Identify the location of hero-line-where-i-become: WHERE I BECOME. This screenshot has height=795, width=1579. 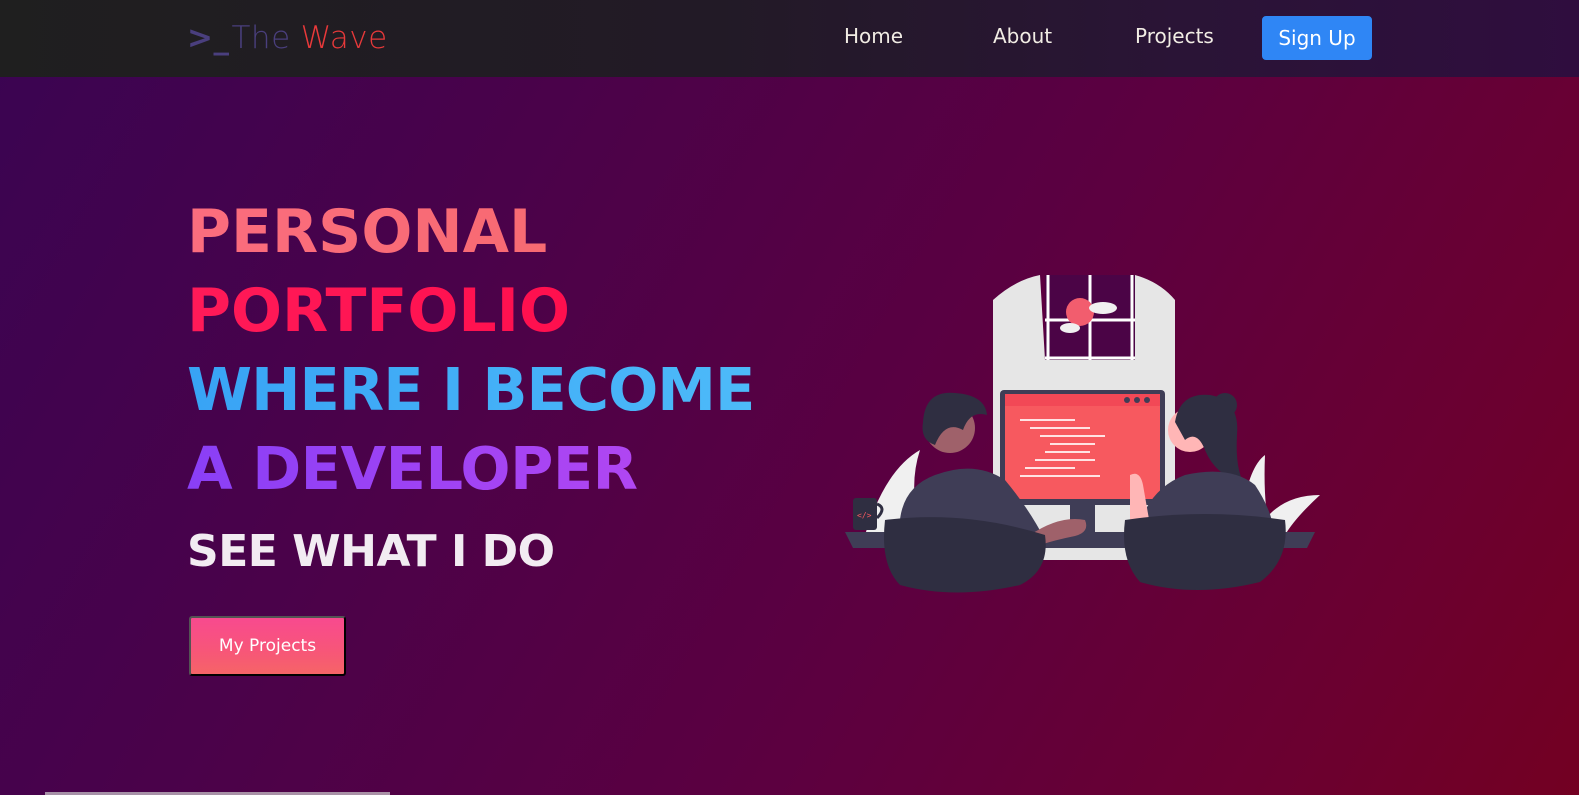
(471, 389).